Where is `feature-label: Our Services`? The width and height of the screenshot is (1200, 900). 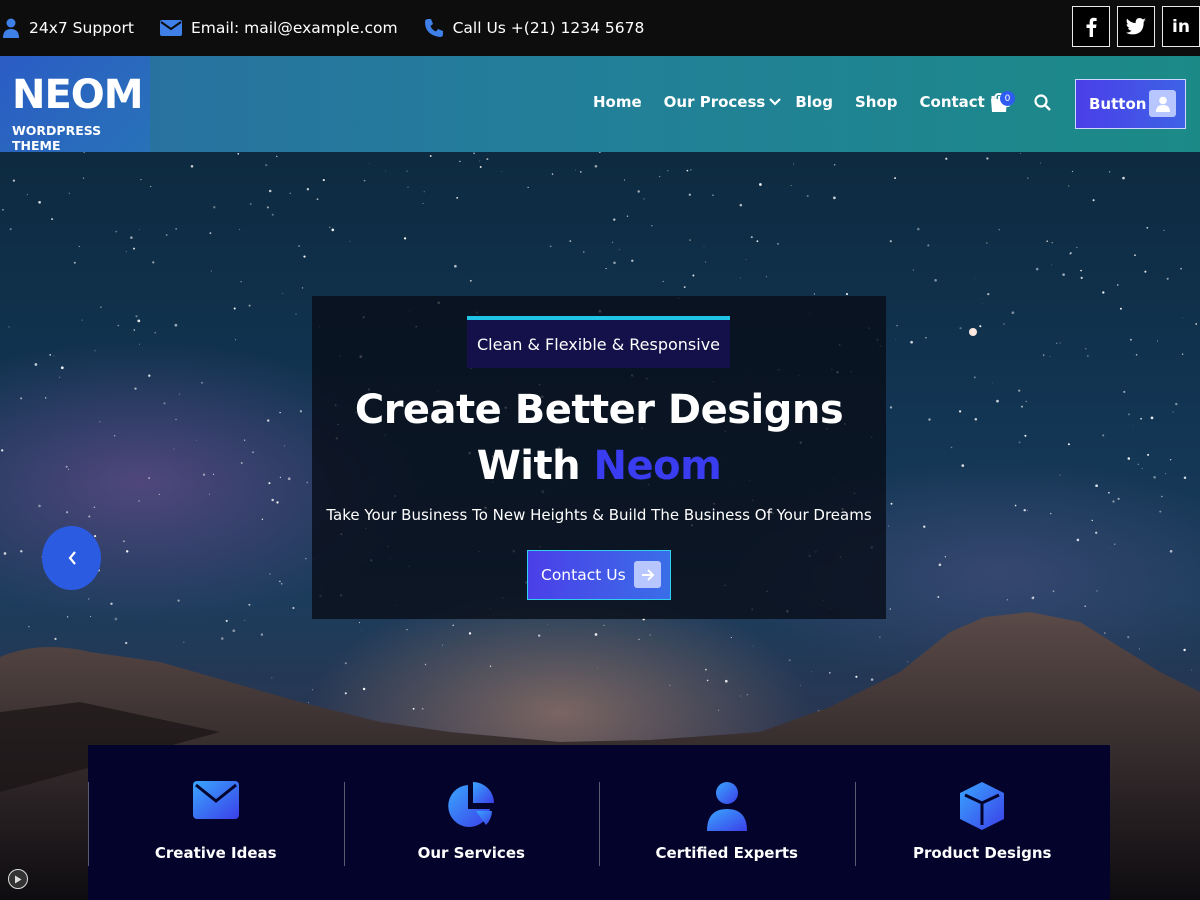 feature-label: Our Services is located at coordinates (471, 853).